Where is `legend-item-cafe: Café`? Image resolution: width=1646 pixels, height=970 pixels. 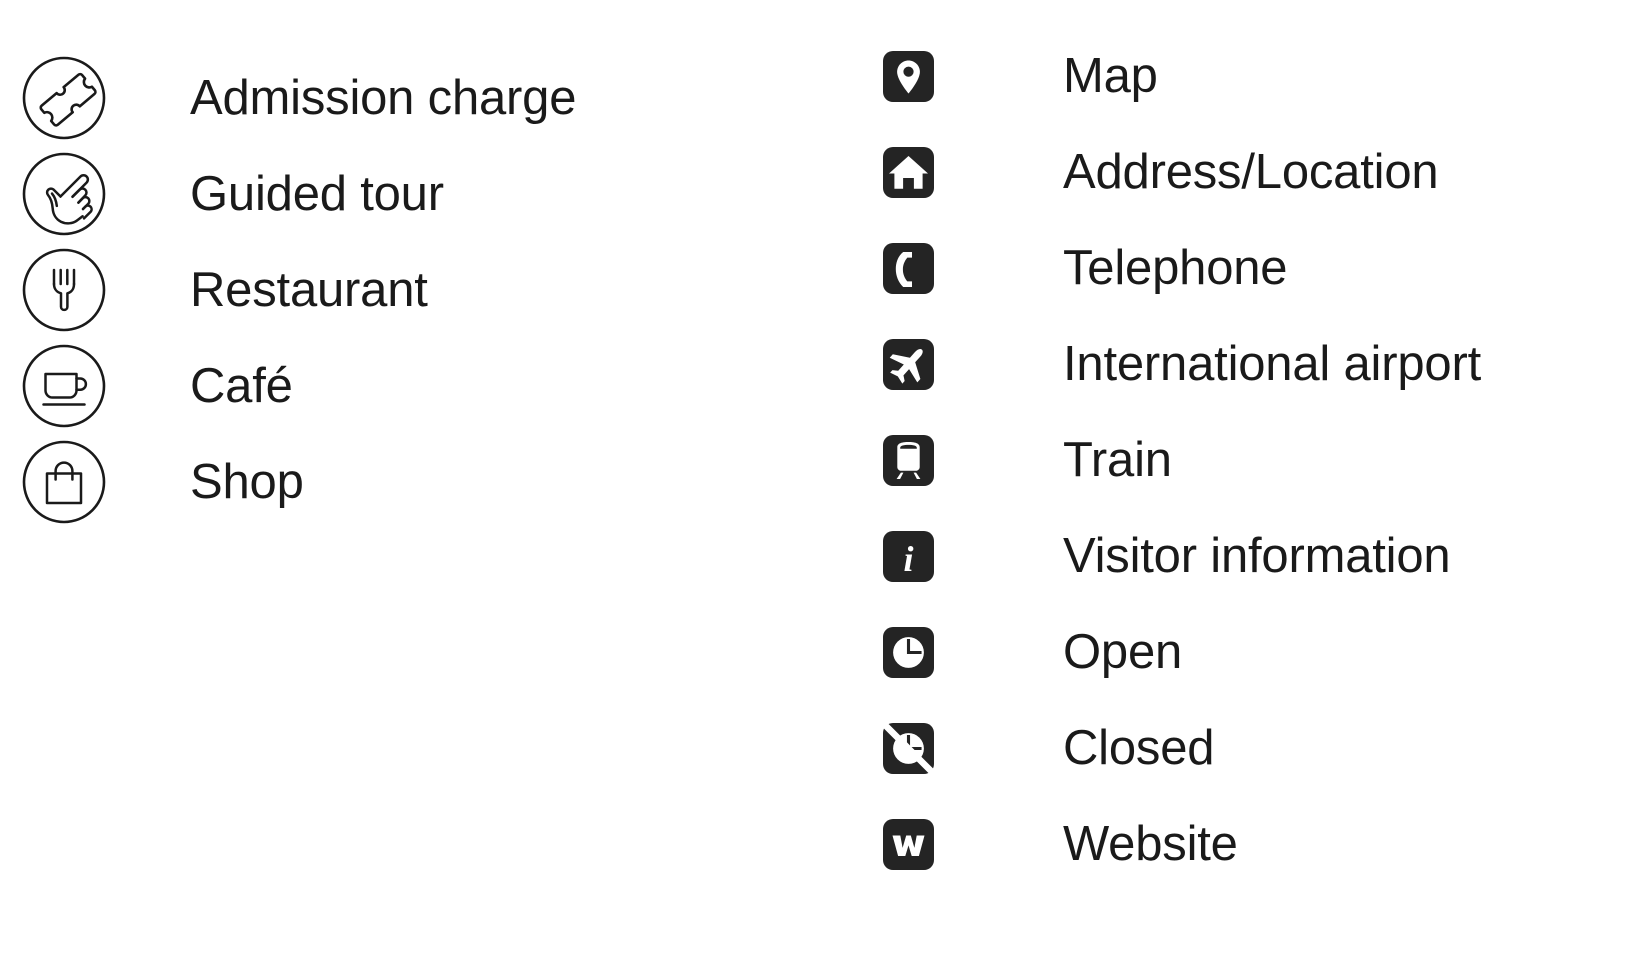 legend-item-cafe: Café is located at coordinates (425, 386).